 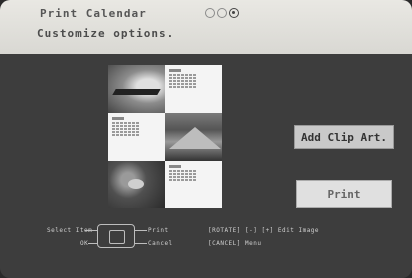 I want to click on page-title: Print Calendar, so click(x=93, y=13).